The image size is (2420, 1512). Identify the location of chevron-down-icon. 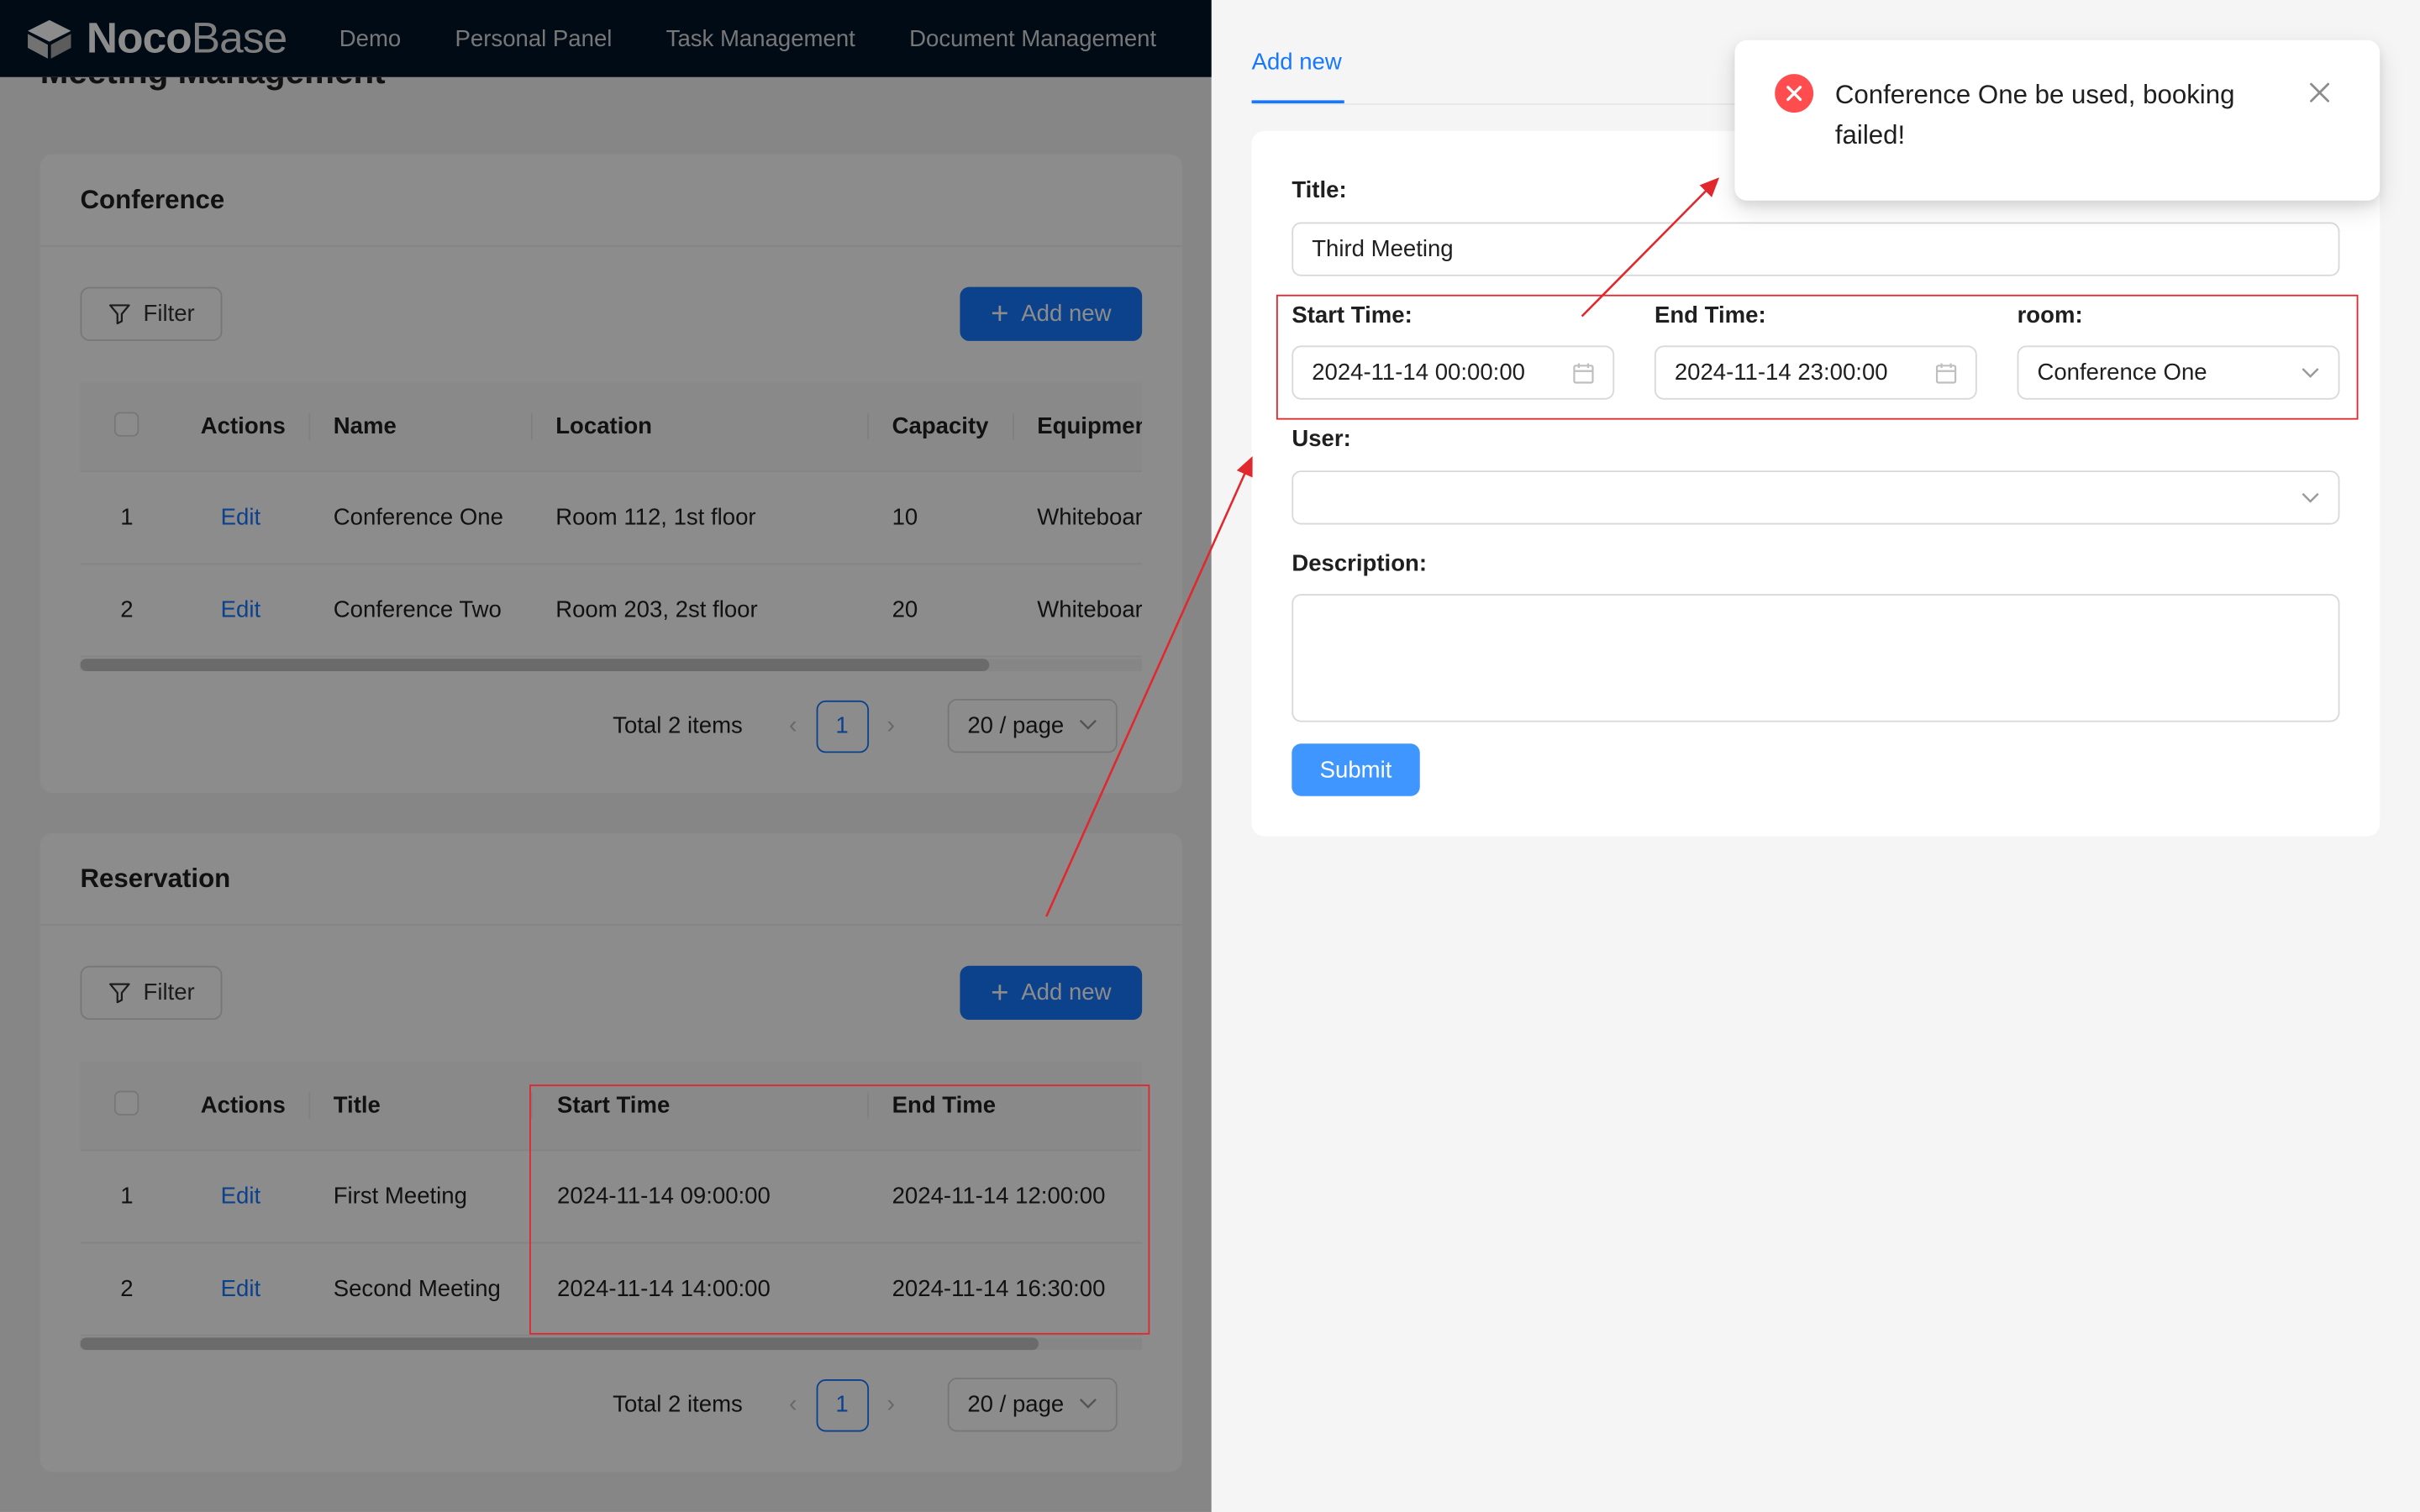
(2310, 497).